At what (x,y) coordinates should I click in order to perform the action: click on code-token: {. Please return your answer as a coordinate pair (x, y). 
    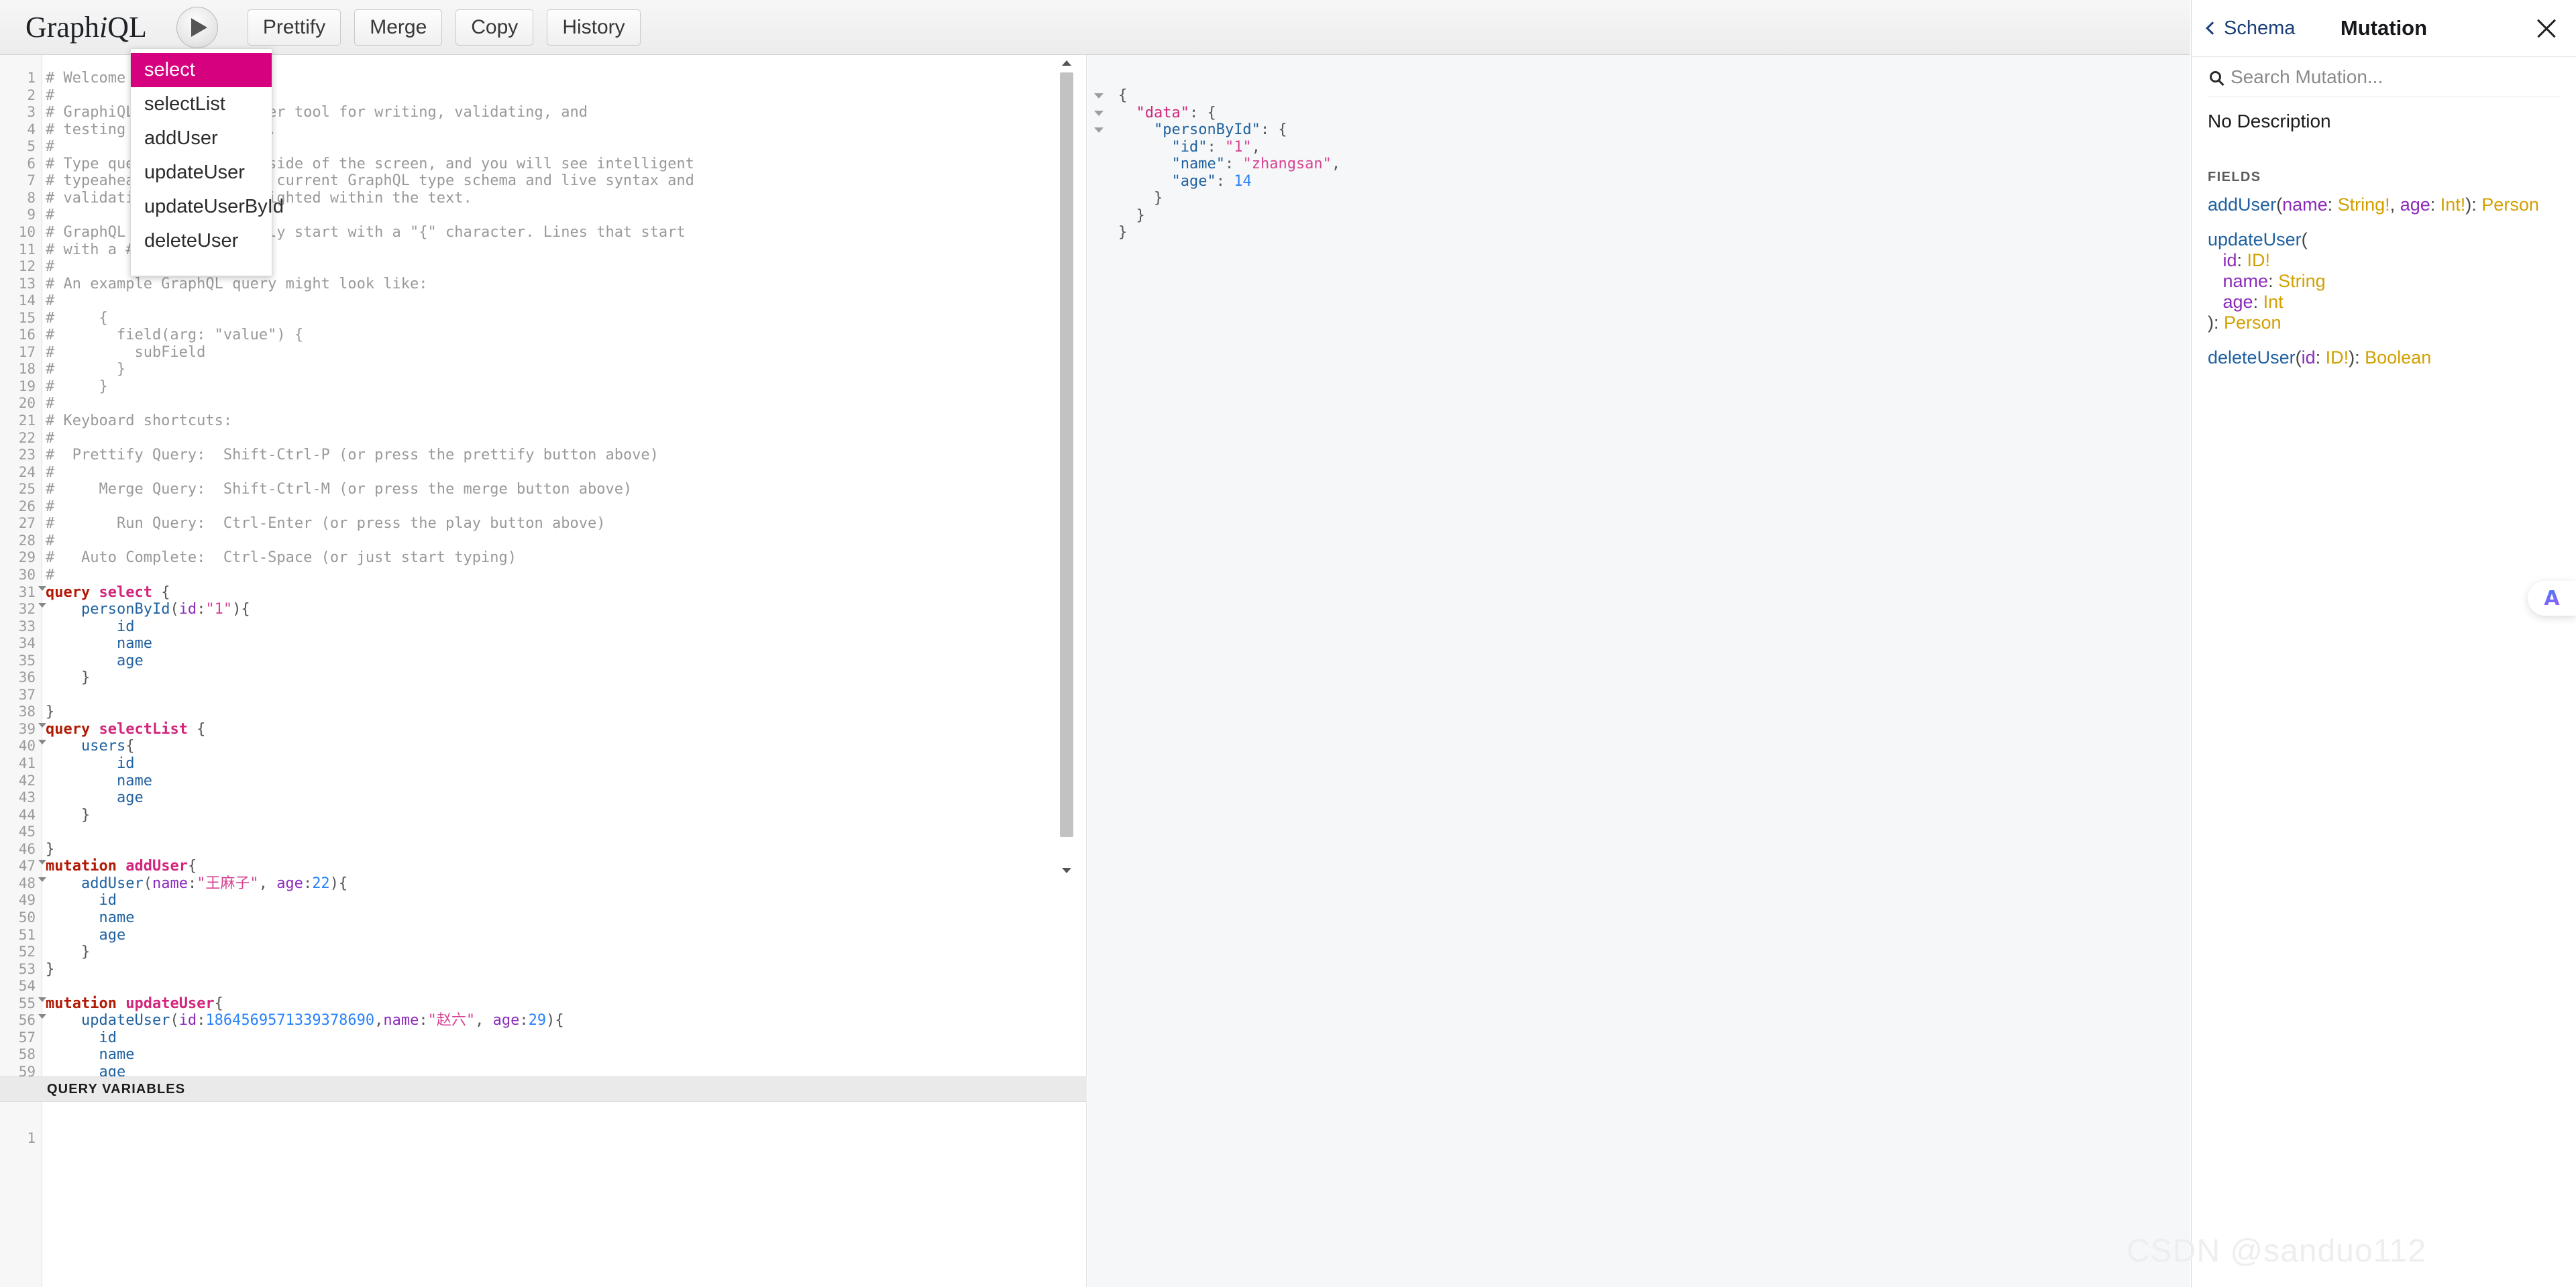
    Looking at the image, I should click on (161, 592).